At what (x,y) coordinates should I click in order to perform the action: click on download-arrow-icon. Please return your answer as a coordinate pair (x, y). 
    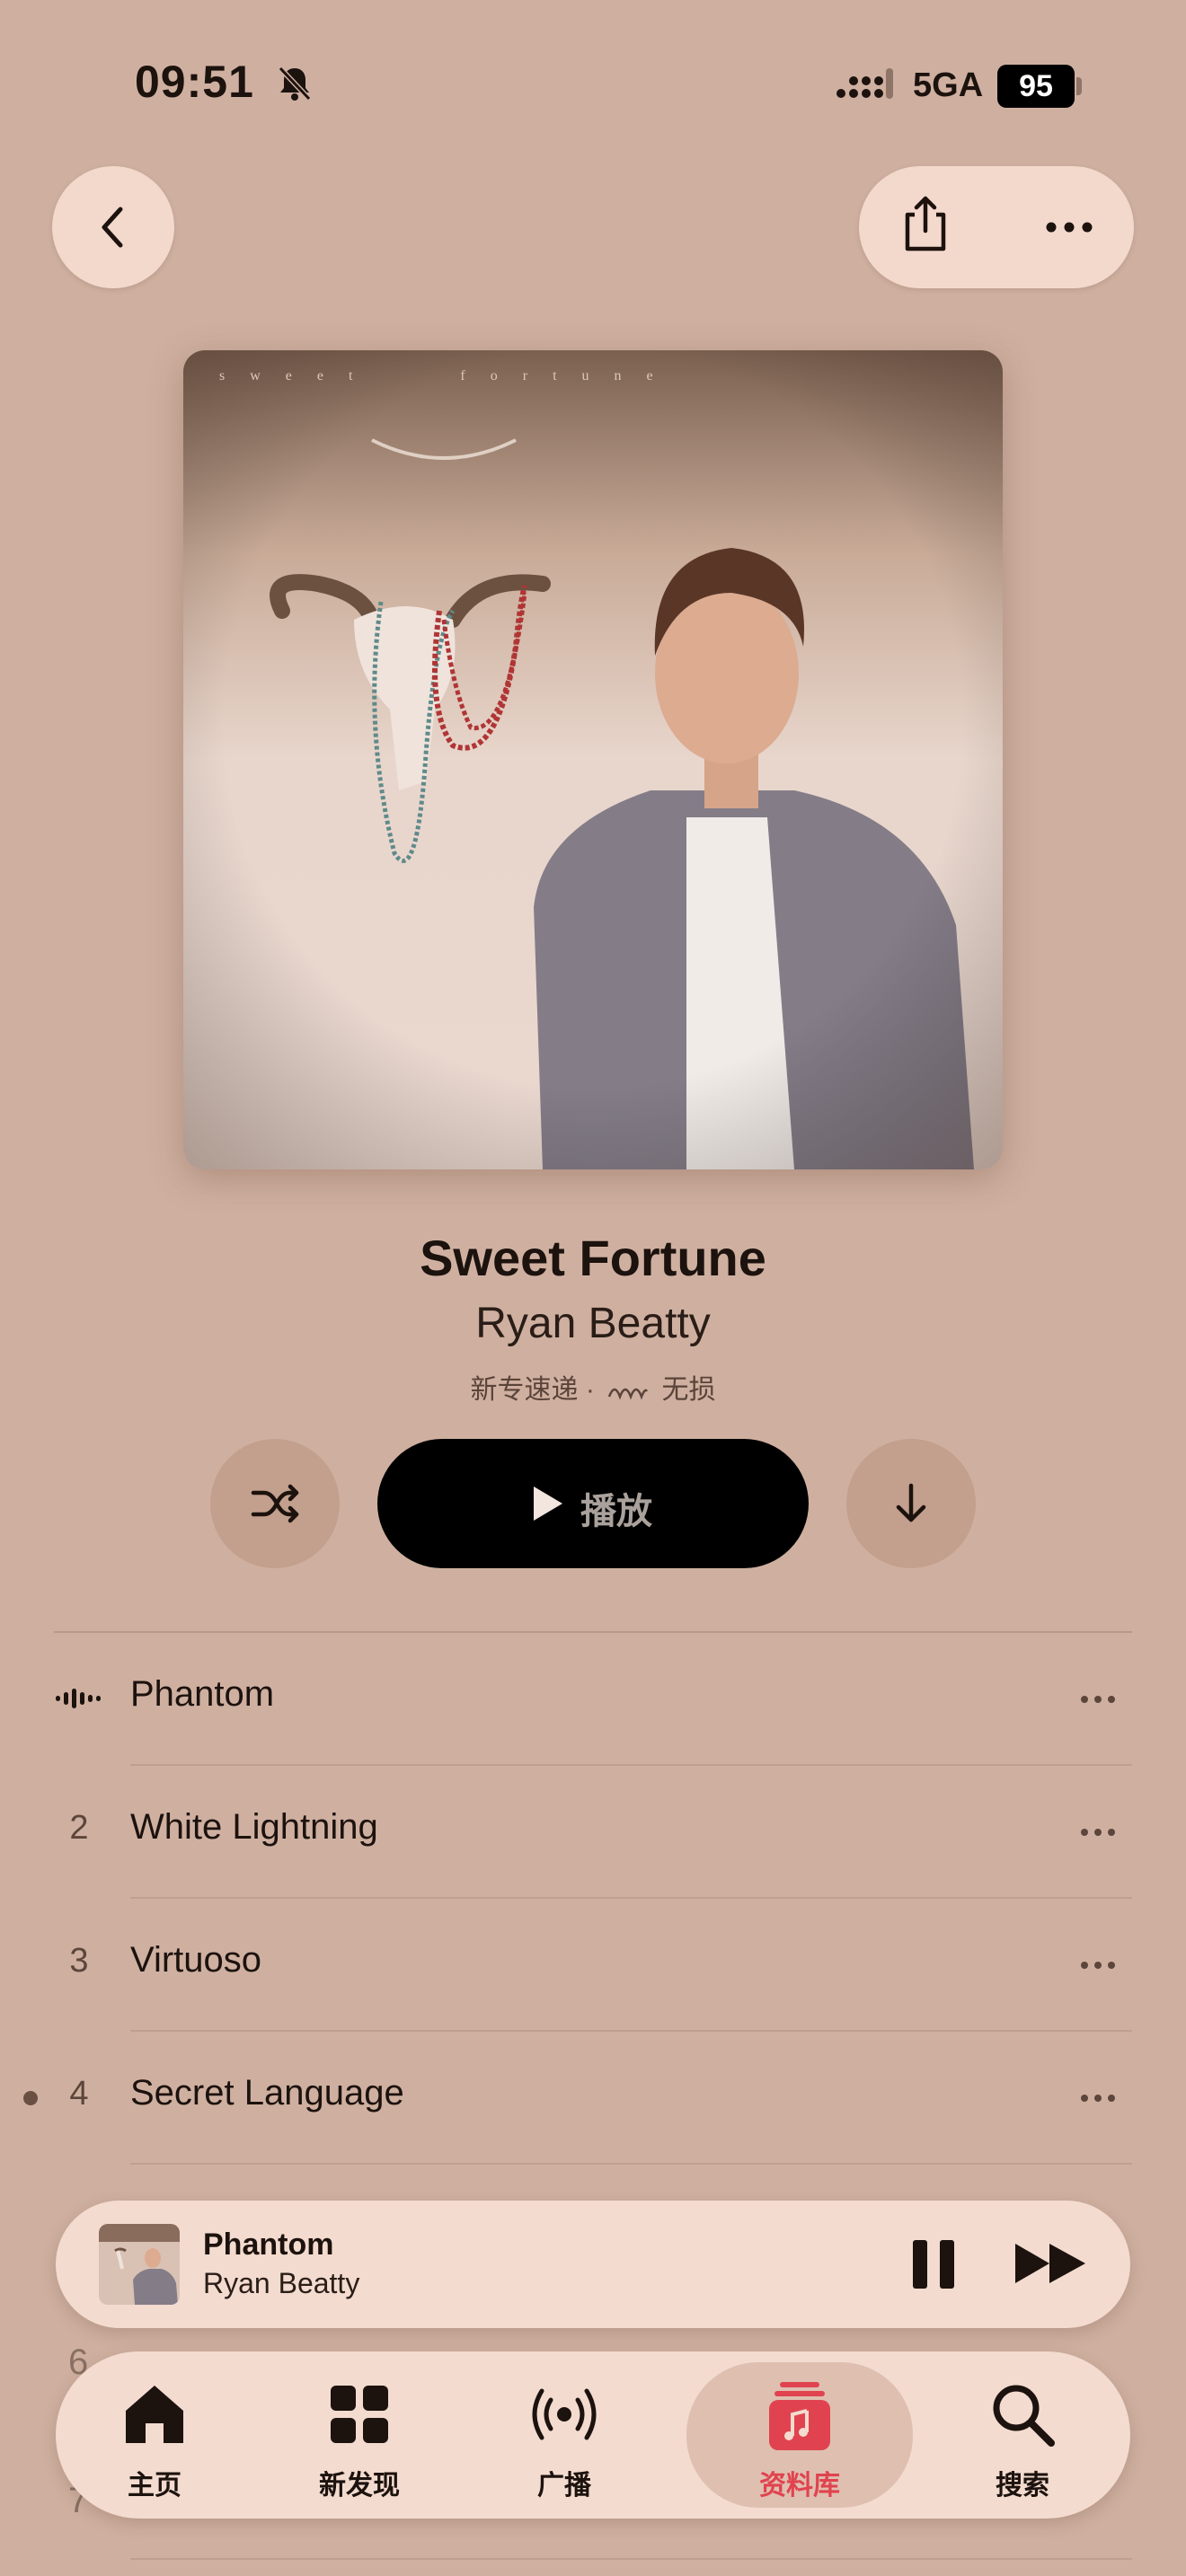
    Looking at the image, I should click on (911, 1502).